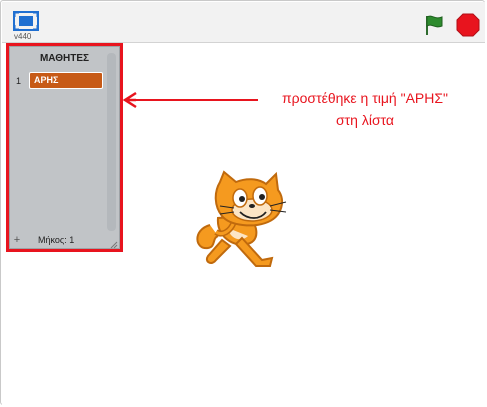  What do you see at coordinates (17, 240) in the screenshot?
I see `add-item-button: +` at bounding box center [17, 240].